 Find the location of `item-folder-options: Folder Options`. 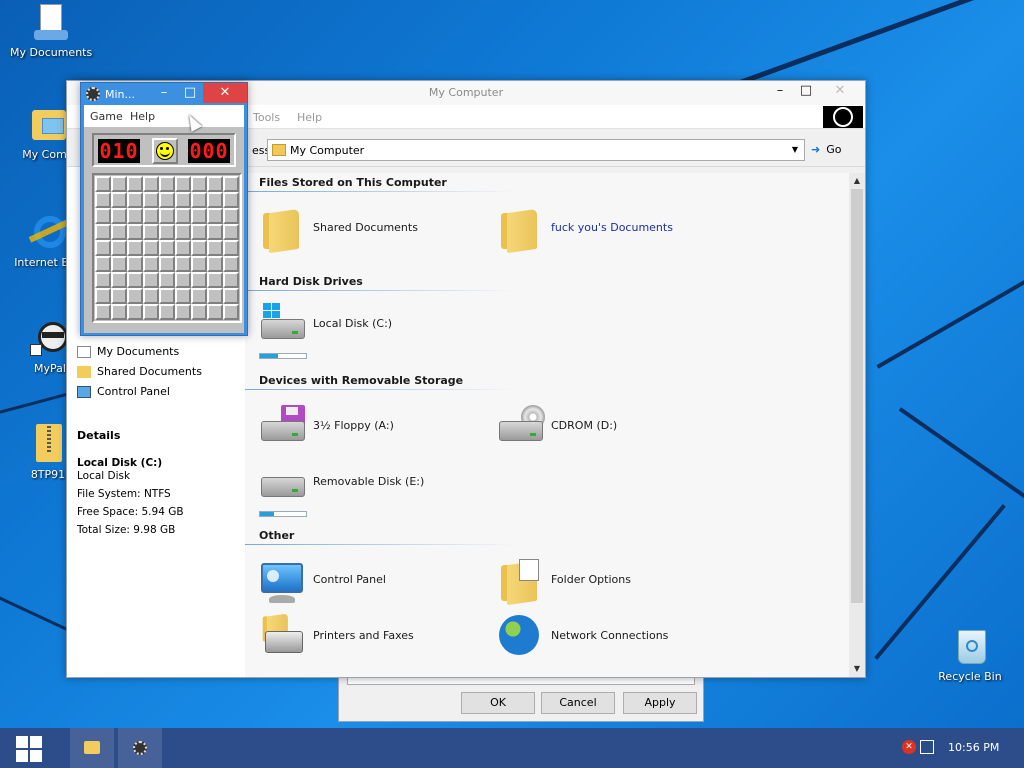

item-folder-options: Folder Options is located at coordinates (597, 581).